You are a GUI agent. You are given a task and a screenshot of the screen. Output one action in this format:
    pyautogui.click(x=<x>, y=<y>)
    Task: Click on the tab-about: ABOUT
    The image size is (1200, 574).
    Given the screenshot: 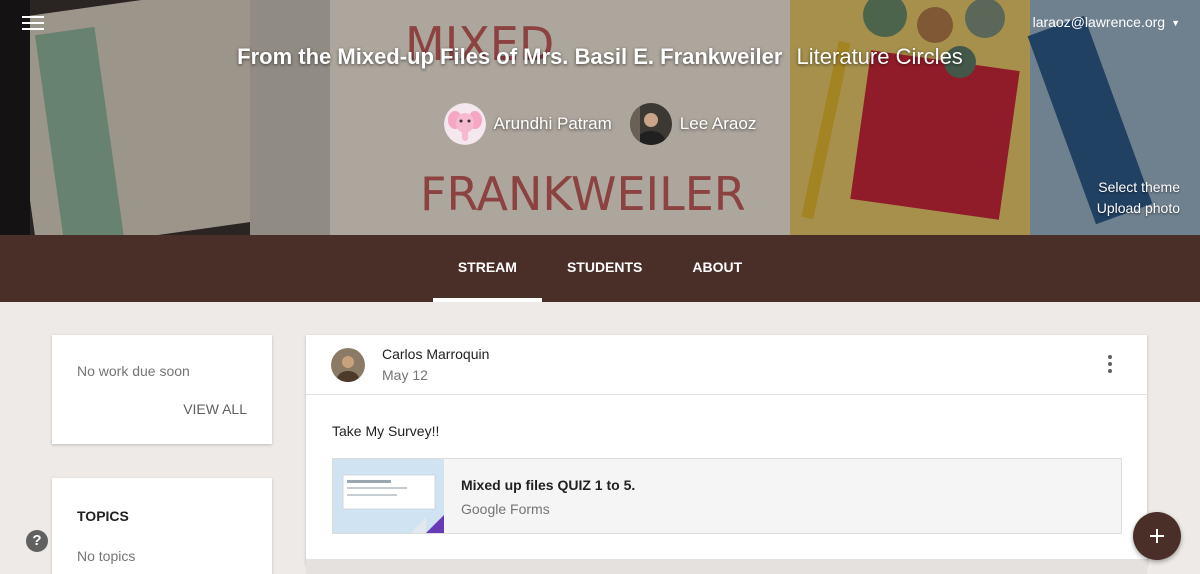 What is the action you would take?
    pyautogui.click(x=717, y=268)
    